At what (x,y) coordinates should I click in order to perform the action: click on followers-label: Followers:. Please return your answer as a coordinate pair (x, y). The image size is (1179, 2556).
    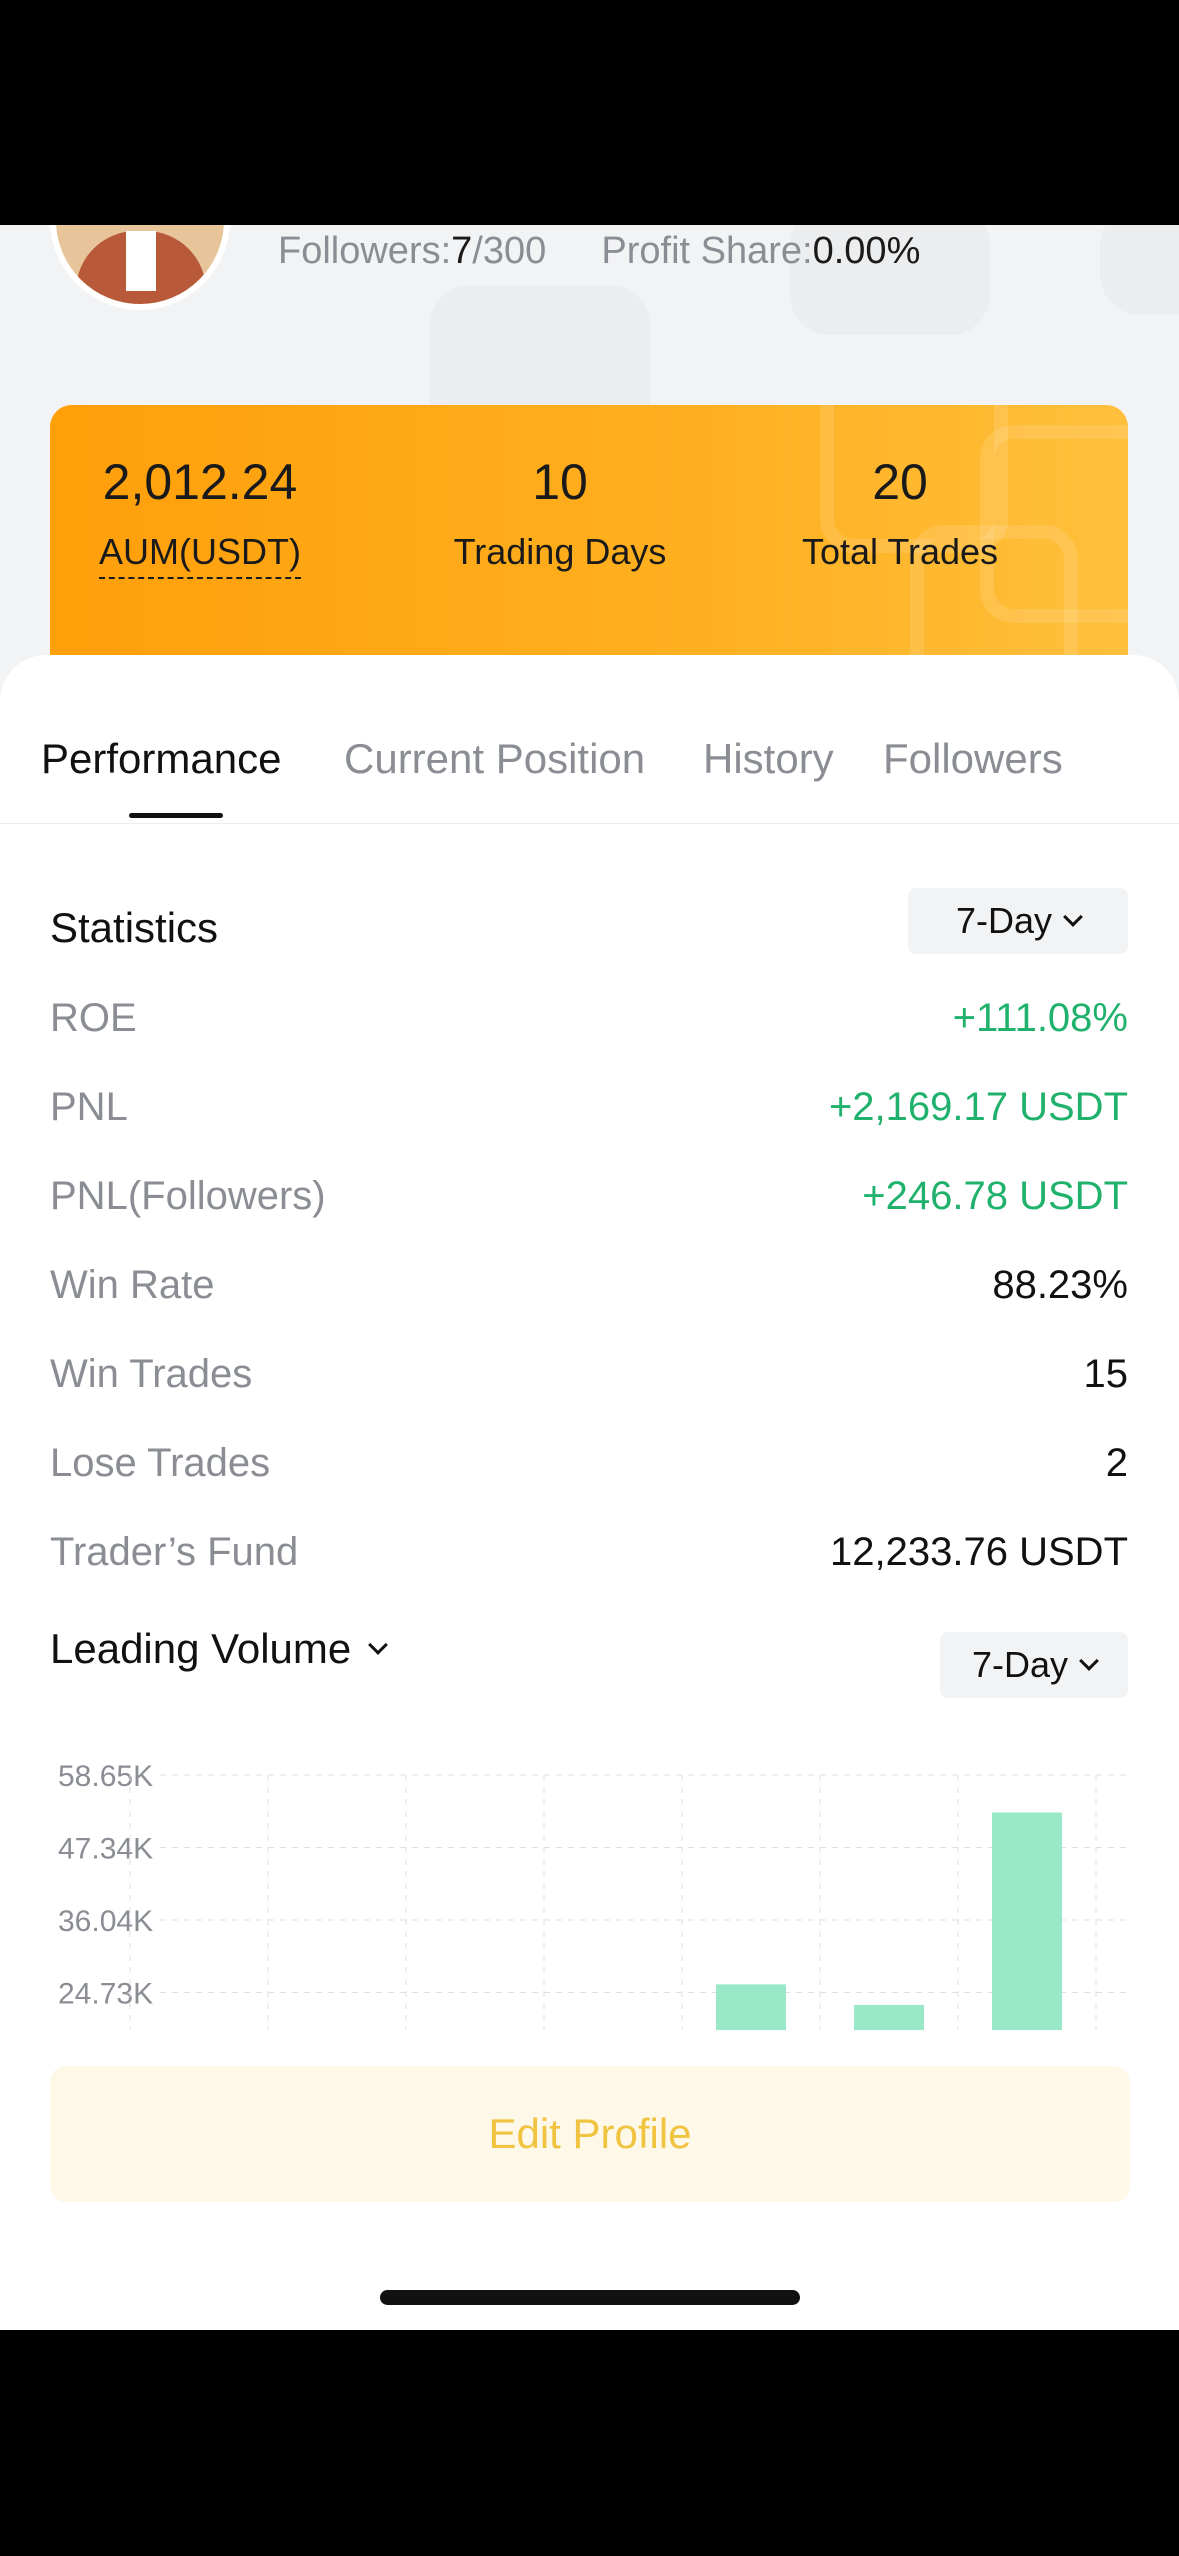
    Looking at the image, I should click on (365, 251).